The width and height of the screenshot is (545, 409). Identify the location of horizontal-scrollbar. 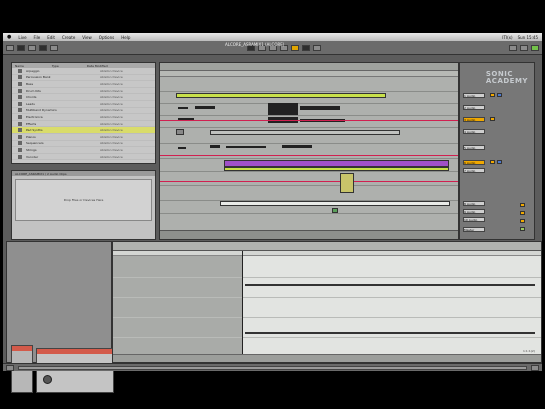
(272, 367).